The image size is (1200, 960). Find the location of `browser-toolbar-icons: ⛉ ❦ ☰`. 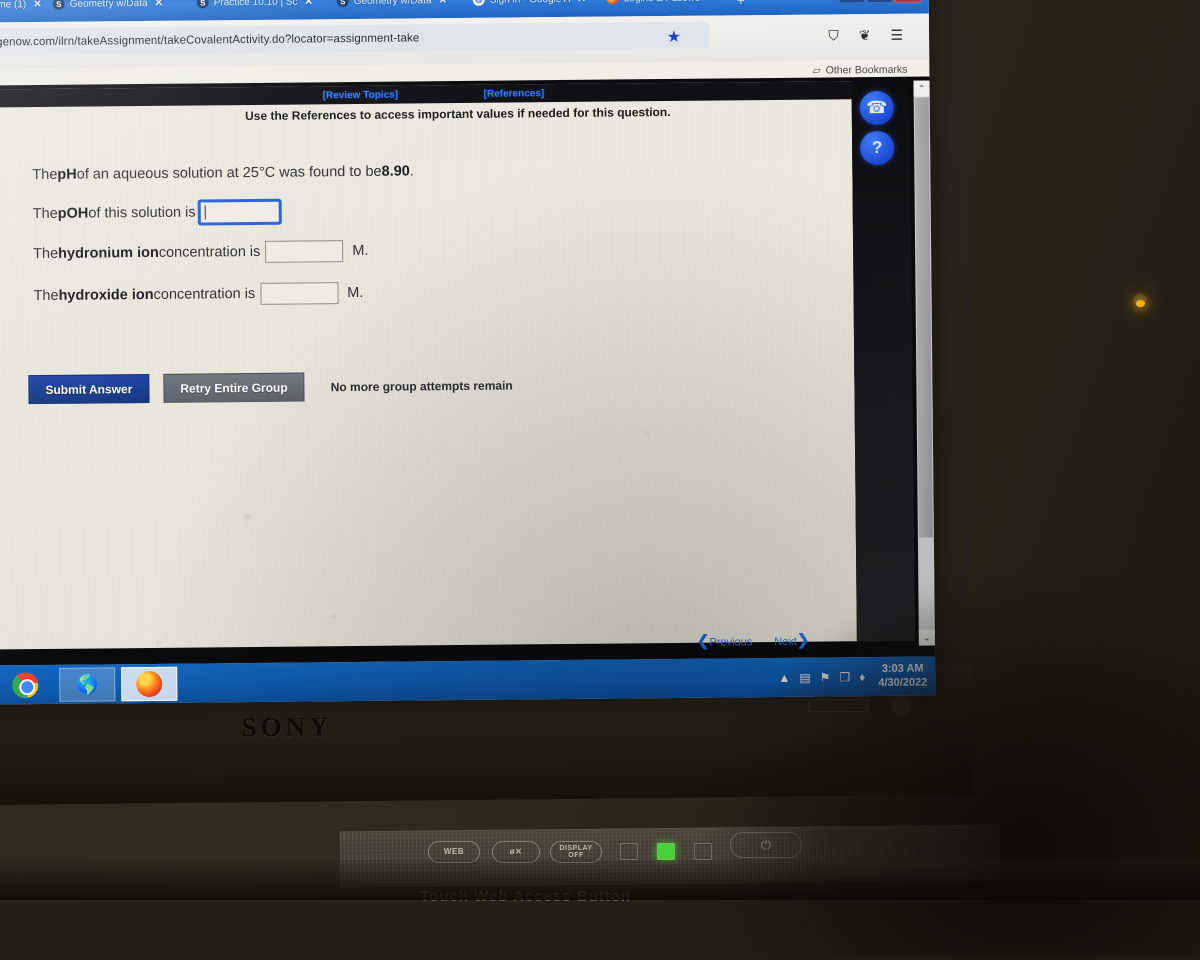

browser-toolbar-icons: ⛉ ❦ ☰ is located at coordinates (865, 35).